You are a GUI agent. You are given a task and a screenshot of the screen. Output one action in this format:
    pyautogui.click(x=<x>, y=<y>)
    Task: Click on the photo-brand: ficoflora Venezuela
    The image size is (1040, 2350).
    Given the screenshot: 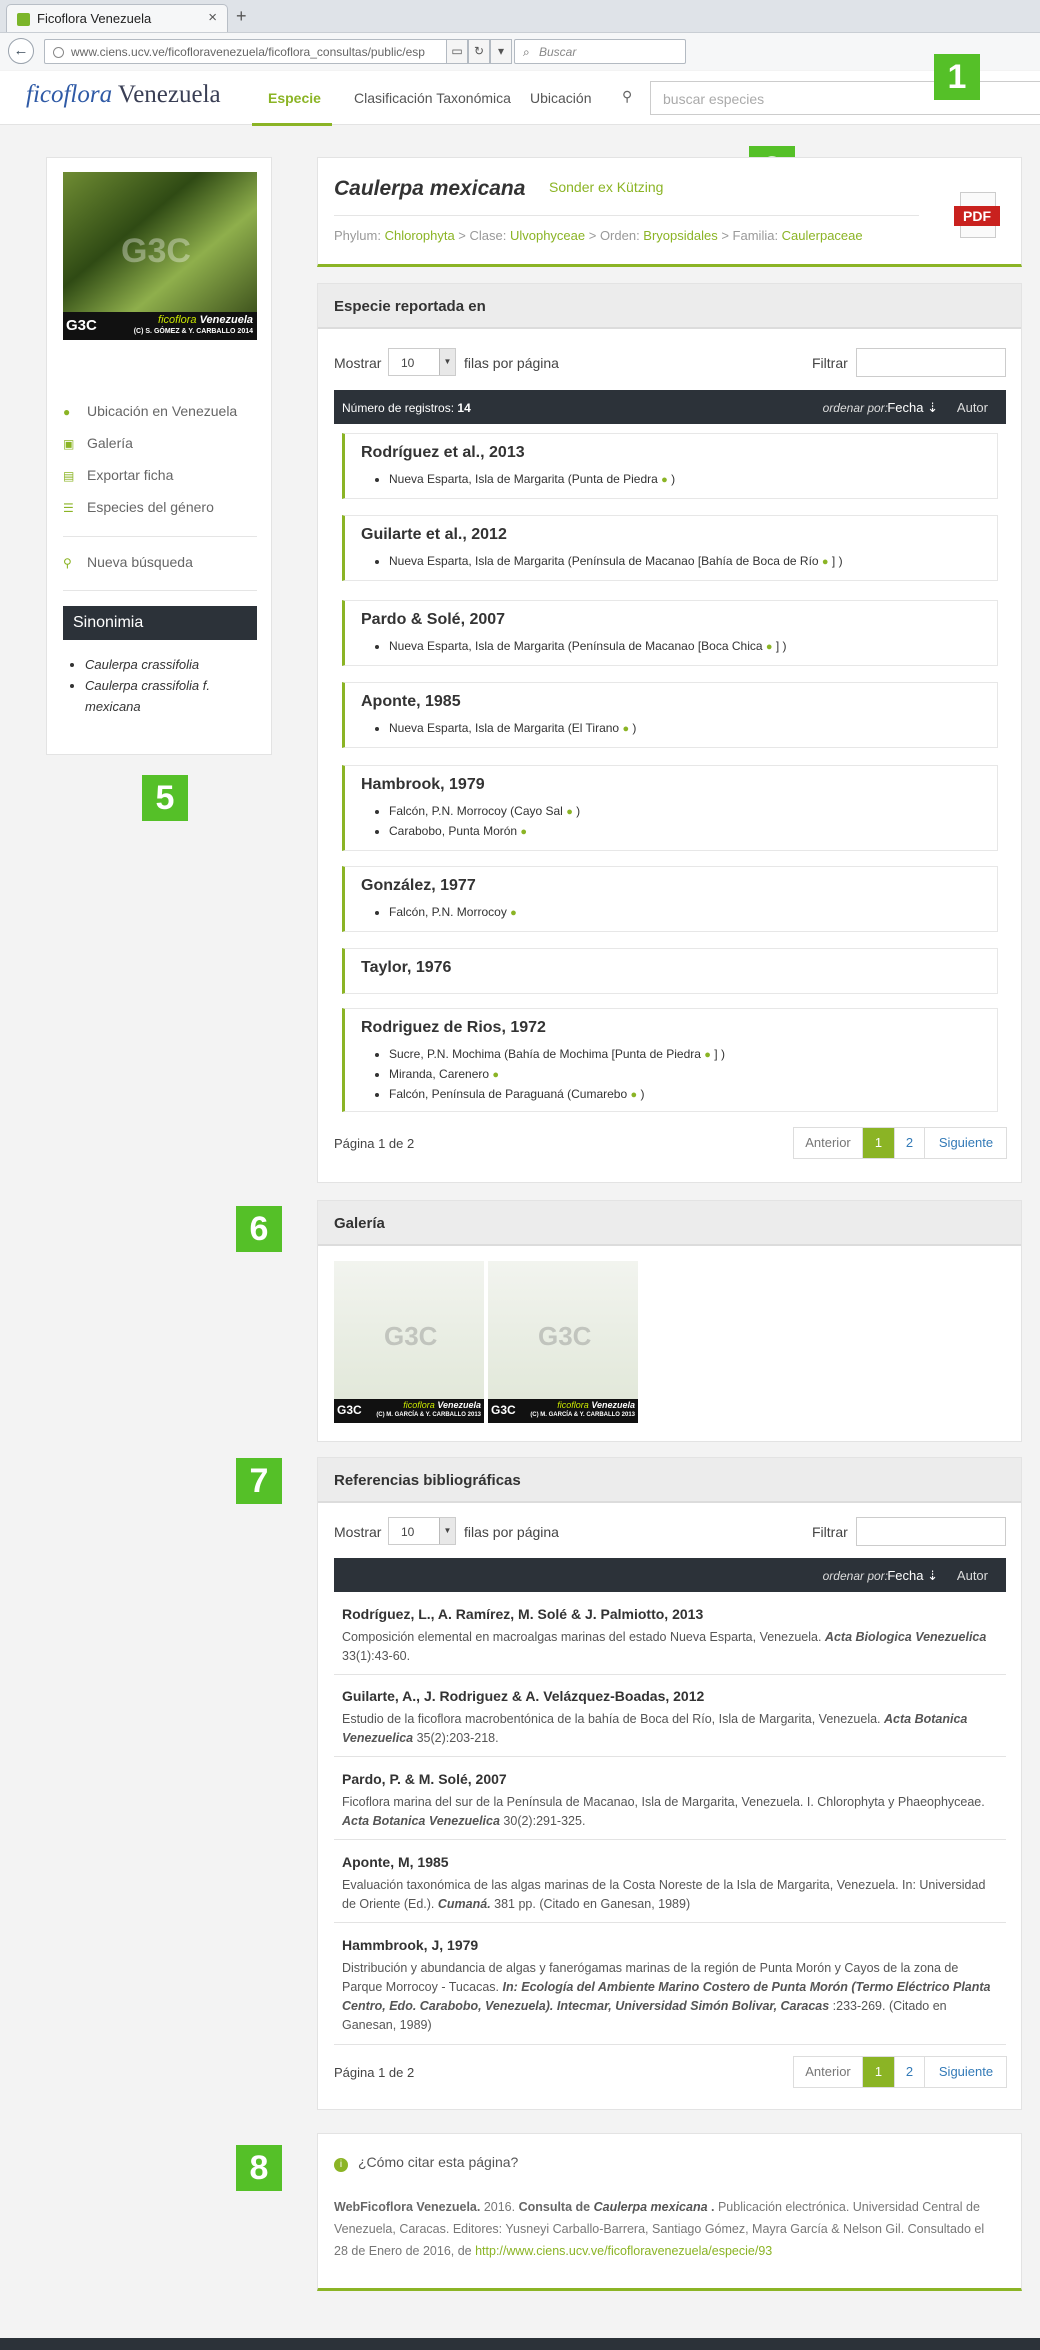 What is the action you would take?
    pyautogui.click(x=205, y=320)
    